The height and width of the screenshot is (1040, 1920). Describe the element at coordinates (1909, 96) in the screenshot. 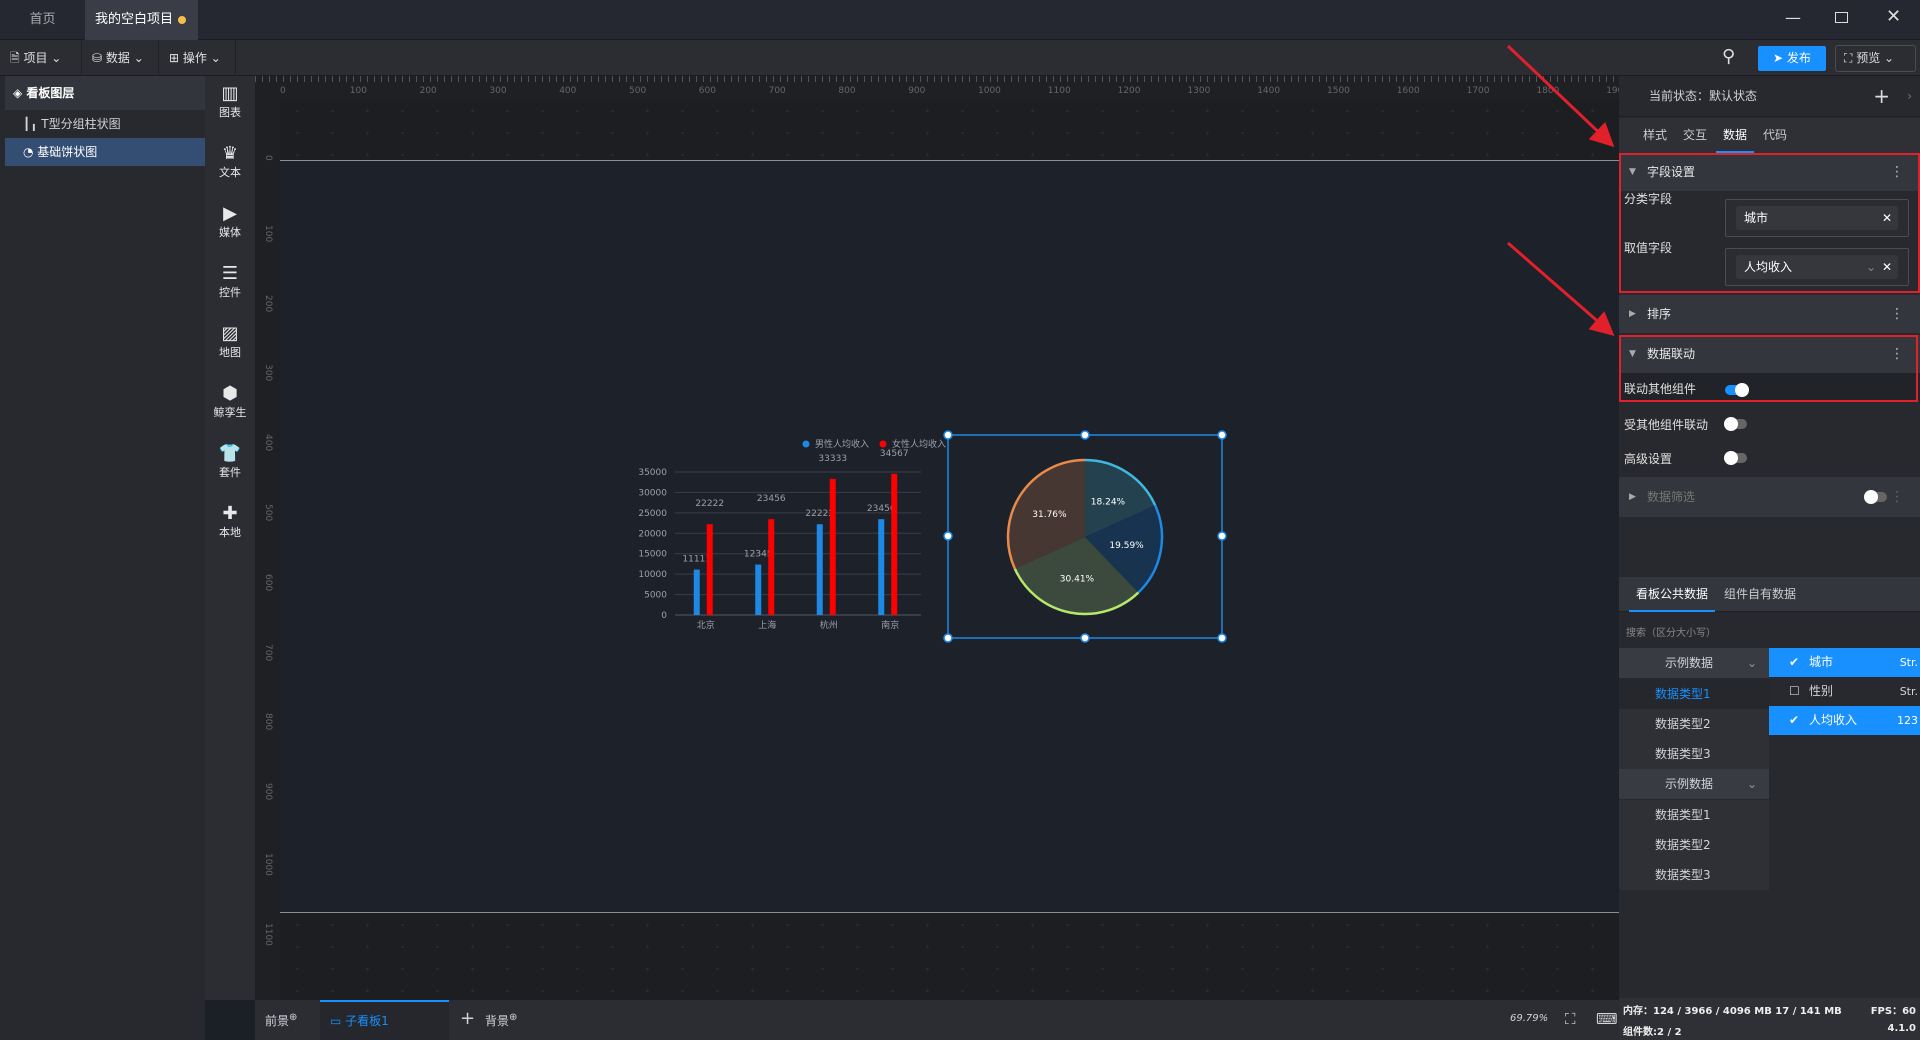

I see `chevron-right-icon: ›` at that location.